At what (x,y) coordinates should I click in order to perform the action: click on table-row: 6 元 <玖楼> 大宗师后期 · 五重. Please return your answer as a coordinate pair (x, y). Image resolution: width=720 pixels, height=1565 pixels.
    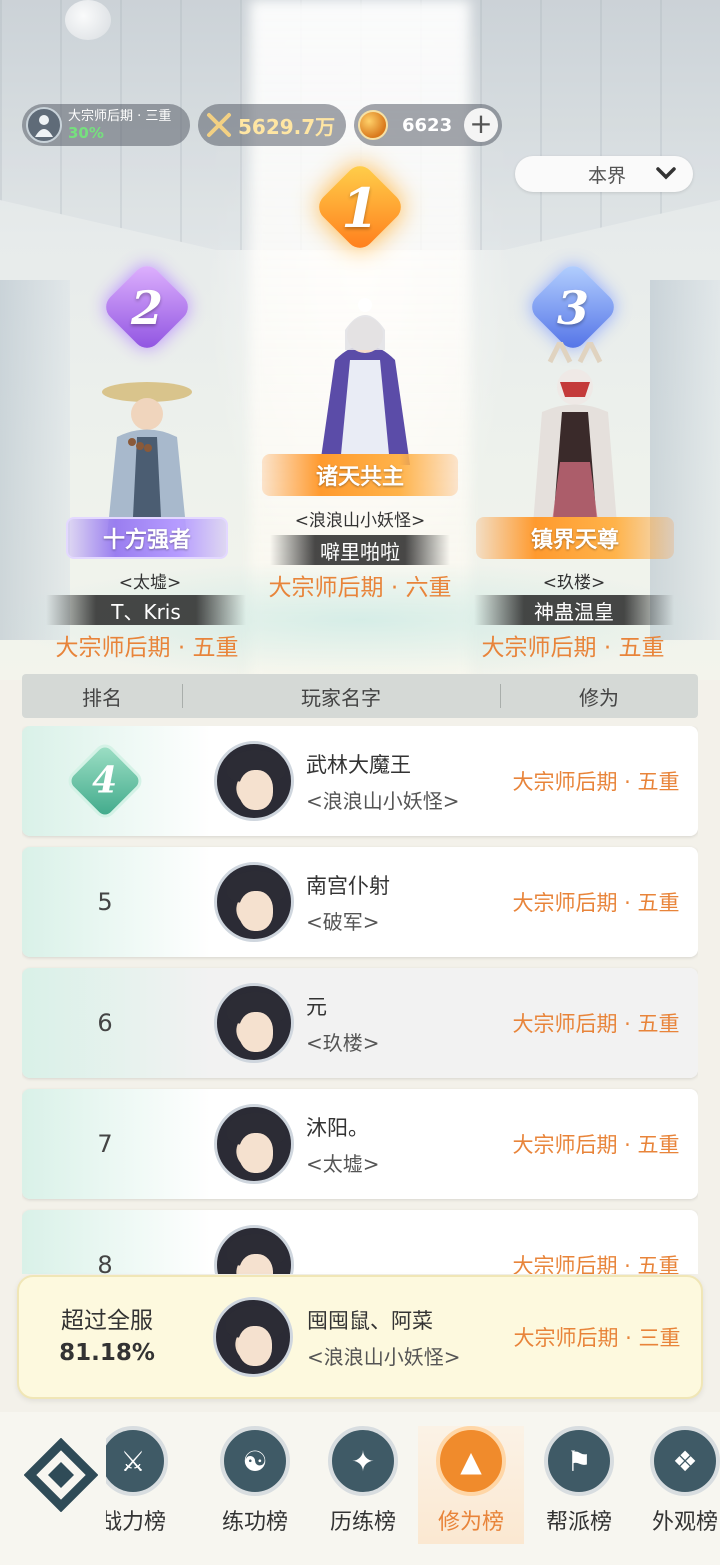
    Looking at the image, I should click on (360, 1023).